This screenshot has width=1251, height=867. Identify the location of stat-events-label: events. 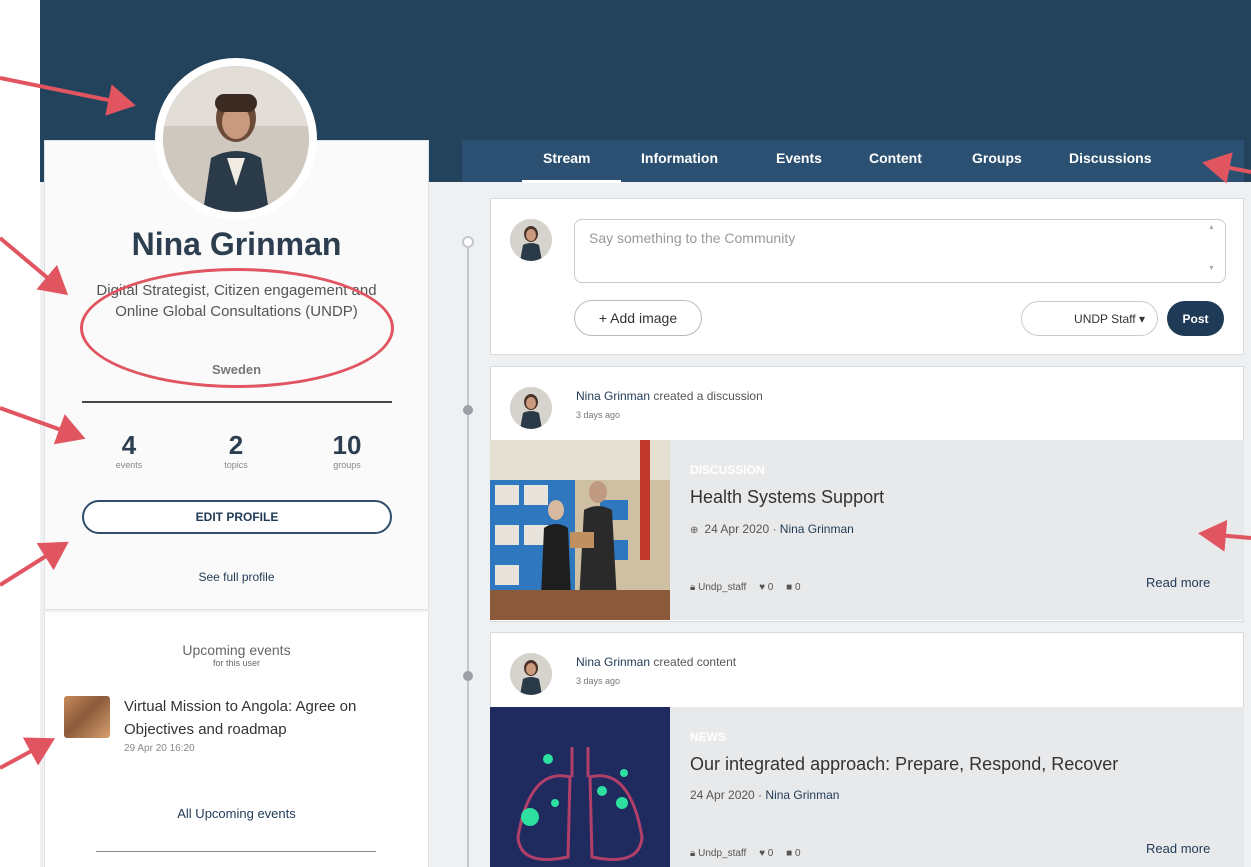
(129, 465).